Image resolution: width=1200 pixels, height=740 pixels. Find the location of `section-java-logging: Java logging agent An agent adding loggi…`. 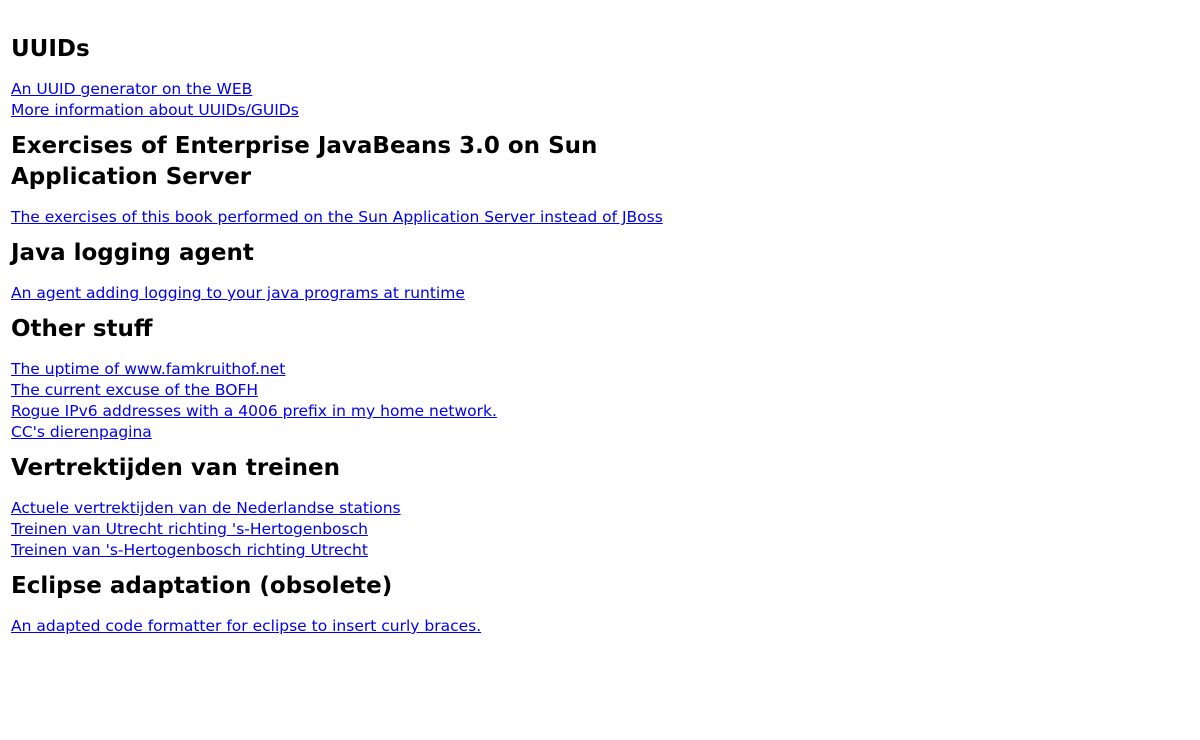

section-java-logging: Java logging agent An agent adding loggi… is located at coordinates (361, 271).